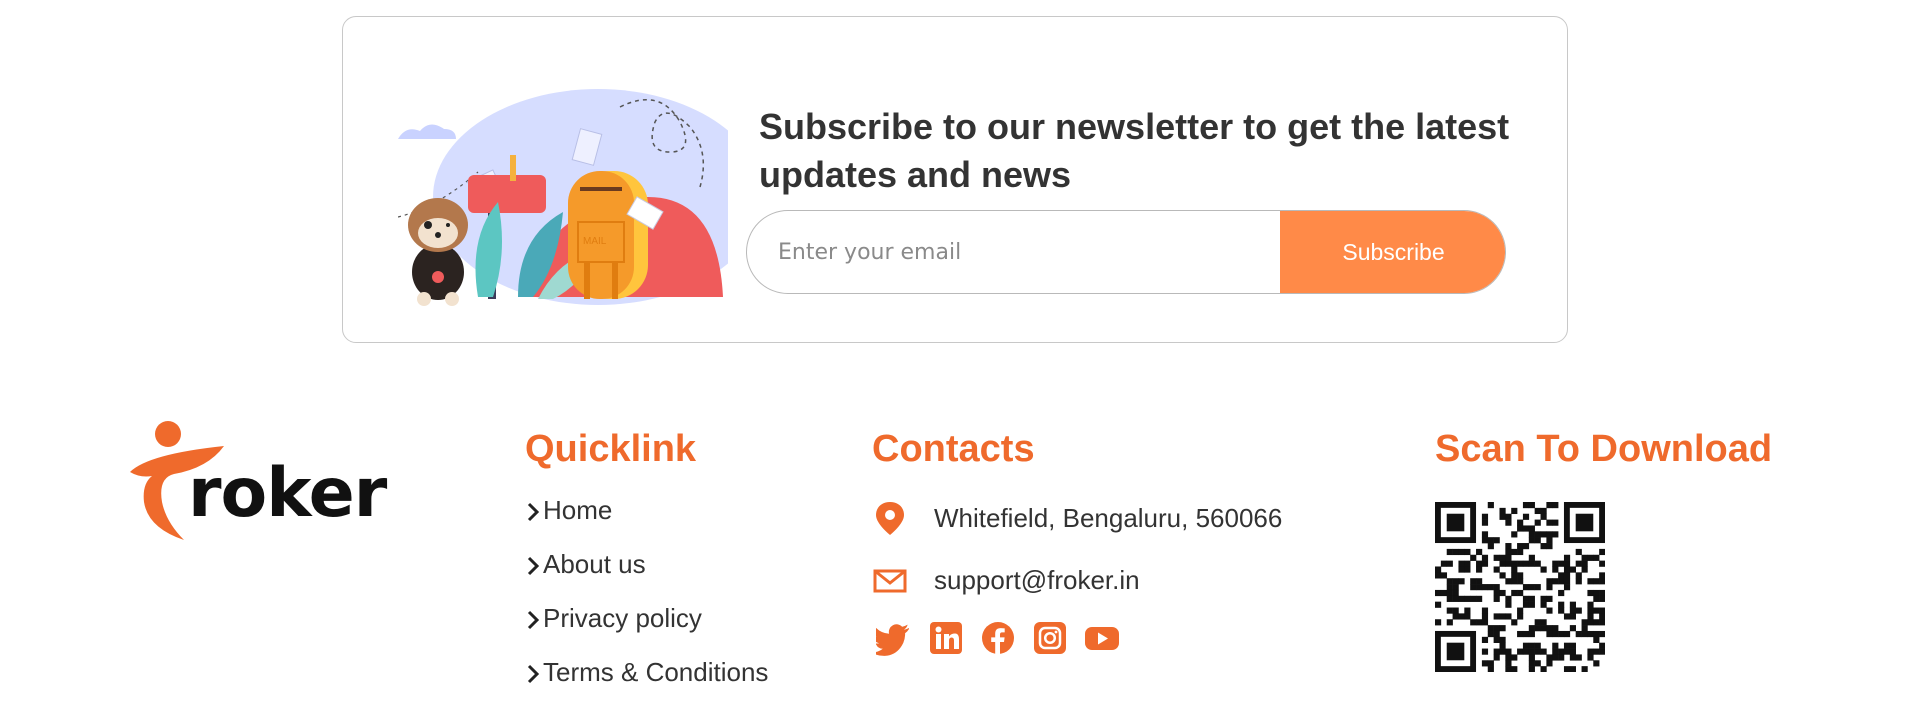 The image size is (1909, 706). I want to click on quicklink-label: Privacy policy, so click(622, 618).